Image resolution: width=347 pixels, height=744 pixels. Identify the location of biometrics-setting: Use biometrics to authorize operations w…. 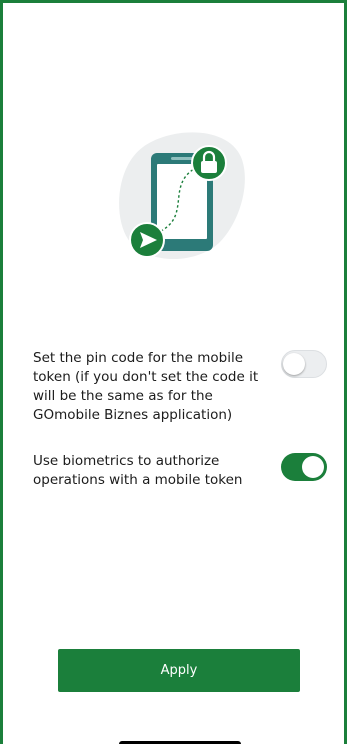
(183, 472).